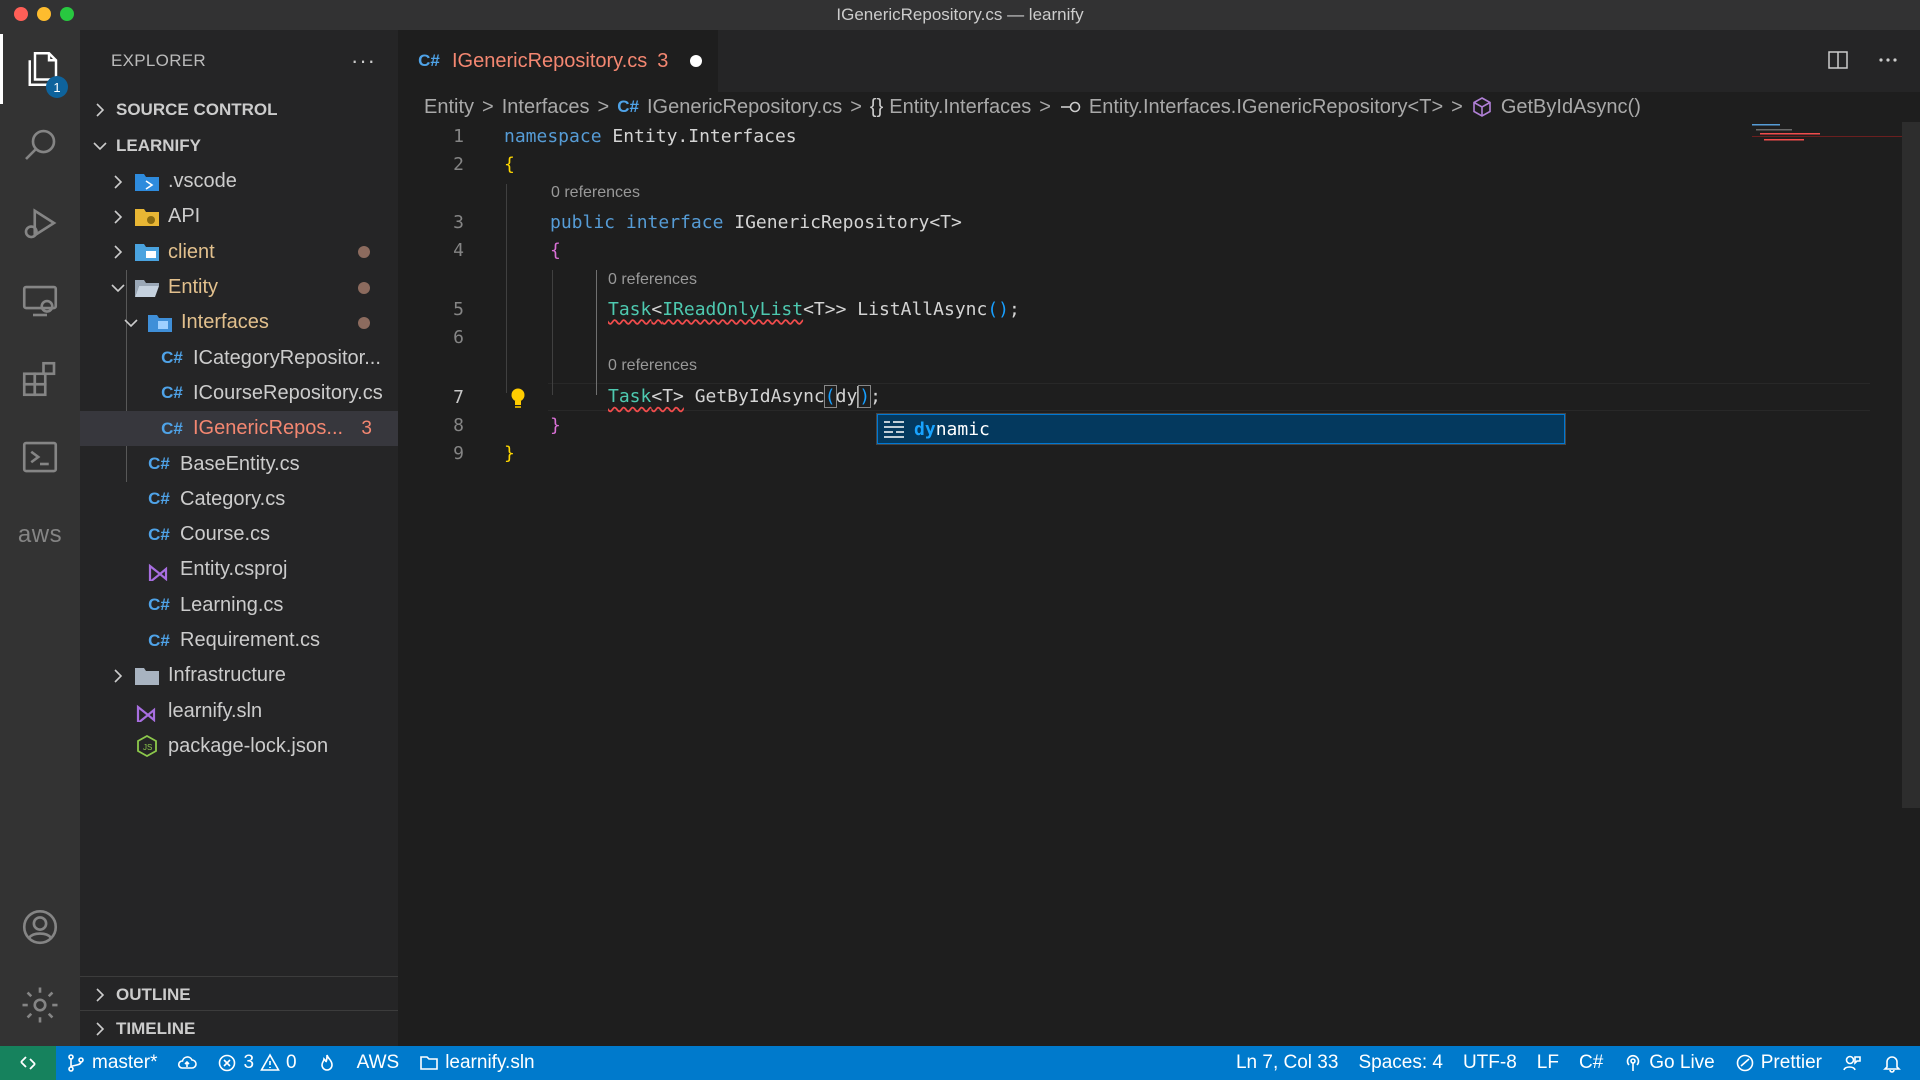  Describe the element at coordinates (239, 710) in the screenshot. I see `tree-item-learnify-sln: learnify.sln` at that location.